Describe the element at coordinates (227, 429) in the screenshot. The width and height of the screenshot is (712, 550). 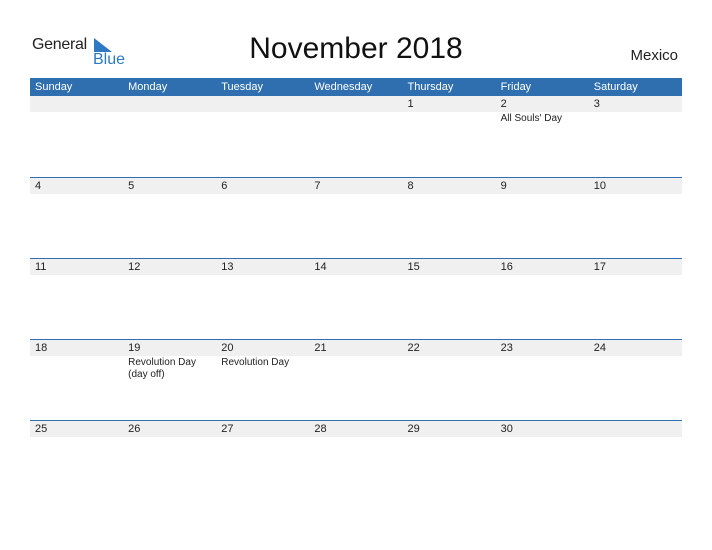
I see `day-number: 27` at that location.